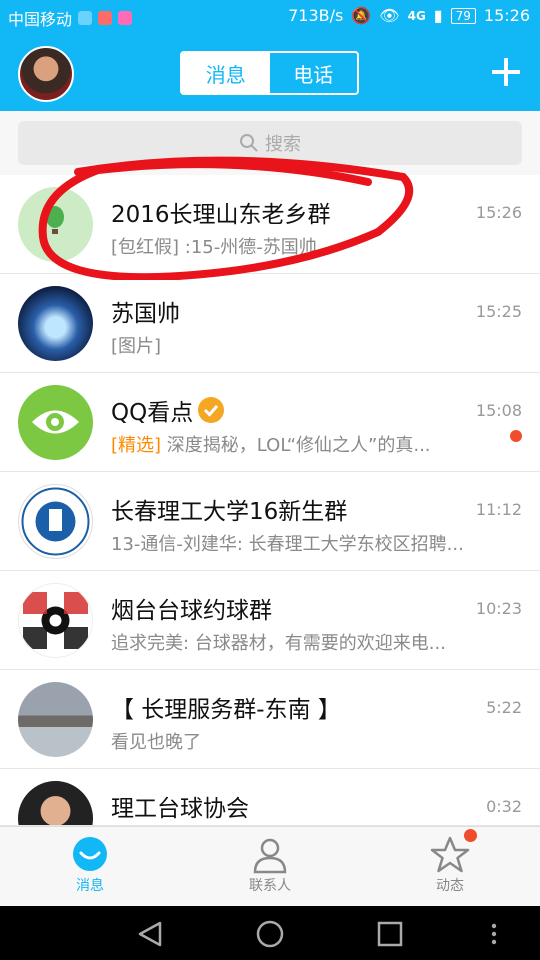  What do you see at coordinates (55, 323) in the screenshot?
I see `contact-avatar` at bounding box center [55, 323].